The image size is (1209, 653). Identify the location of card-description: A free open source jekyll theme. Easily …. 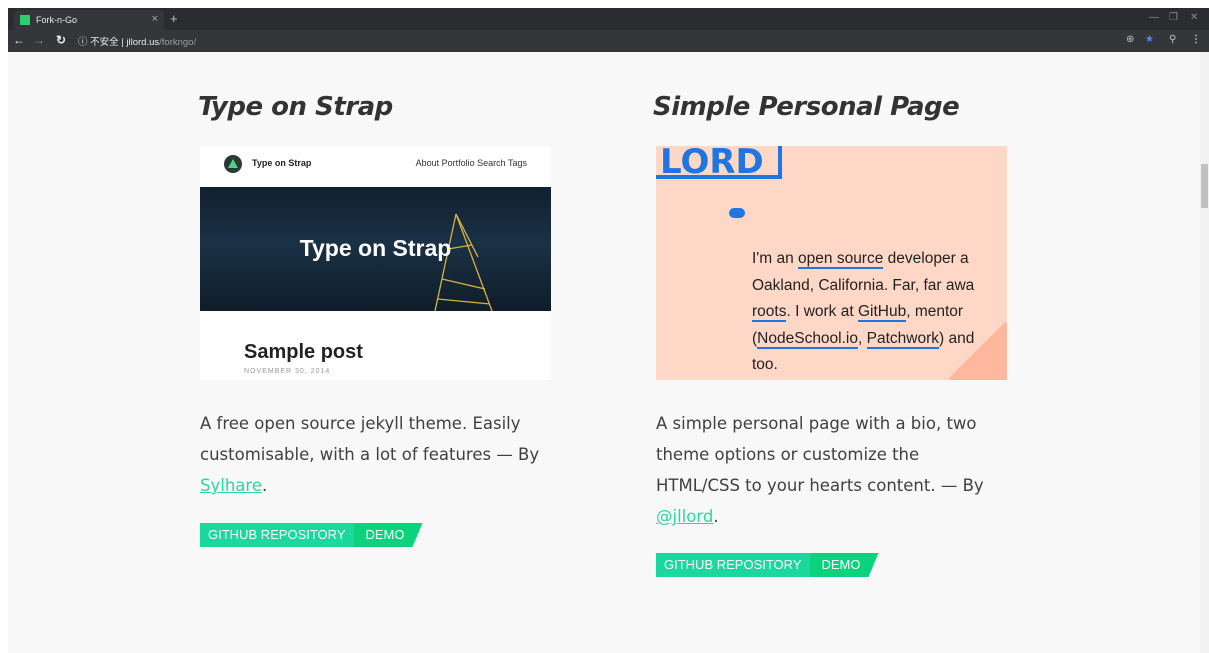
(372, 454).